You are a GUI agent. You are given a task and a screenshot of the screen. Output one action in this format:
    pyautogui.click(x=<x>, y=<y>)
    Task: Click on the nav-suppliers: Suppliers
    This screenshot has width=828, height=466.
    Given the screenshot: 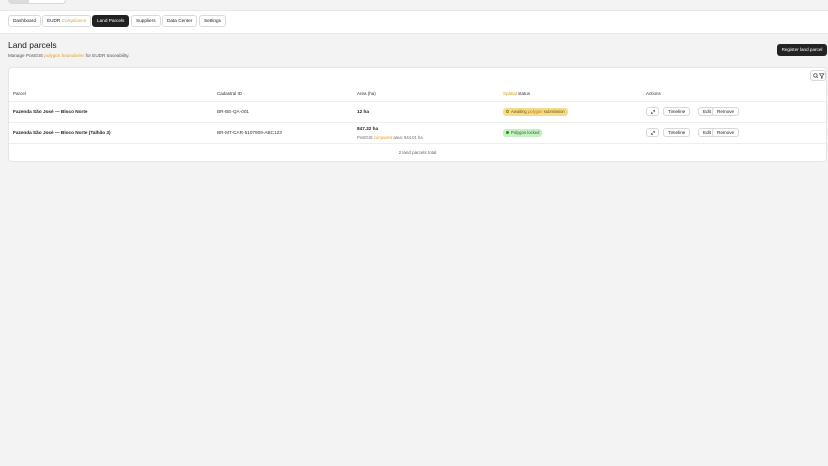 What is the action you would take?
    pyautogui.click(x=146, y=21)
    